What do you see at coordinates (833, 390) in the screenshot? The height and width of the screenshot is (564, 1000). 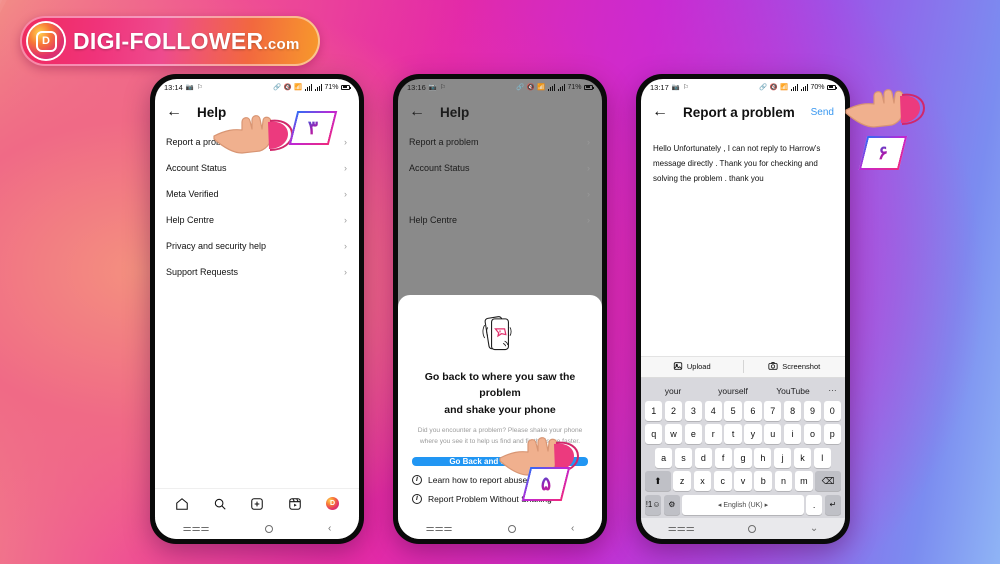 I see `more-suggestions-icon: ⋯` at bounding box center [833, 390].